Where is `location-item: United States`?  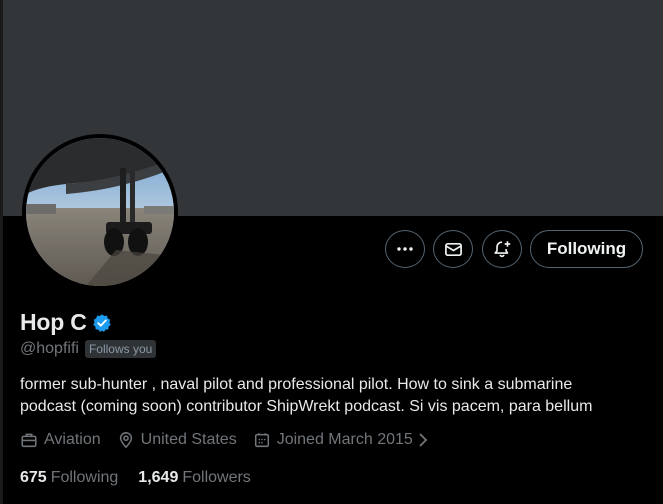
location-item: United States is located at coordinates (177, 440).